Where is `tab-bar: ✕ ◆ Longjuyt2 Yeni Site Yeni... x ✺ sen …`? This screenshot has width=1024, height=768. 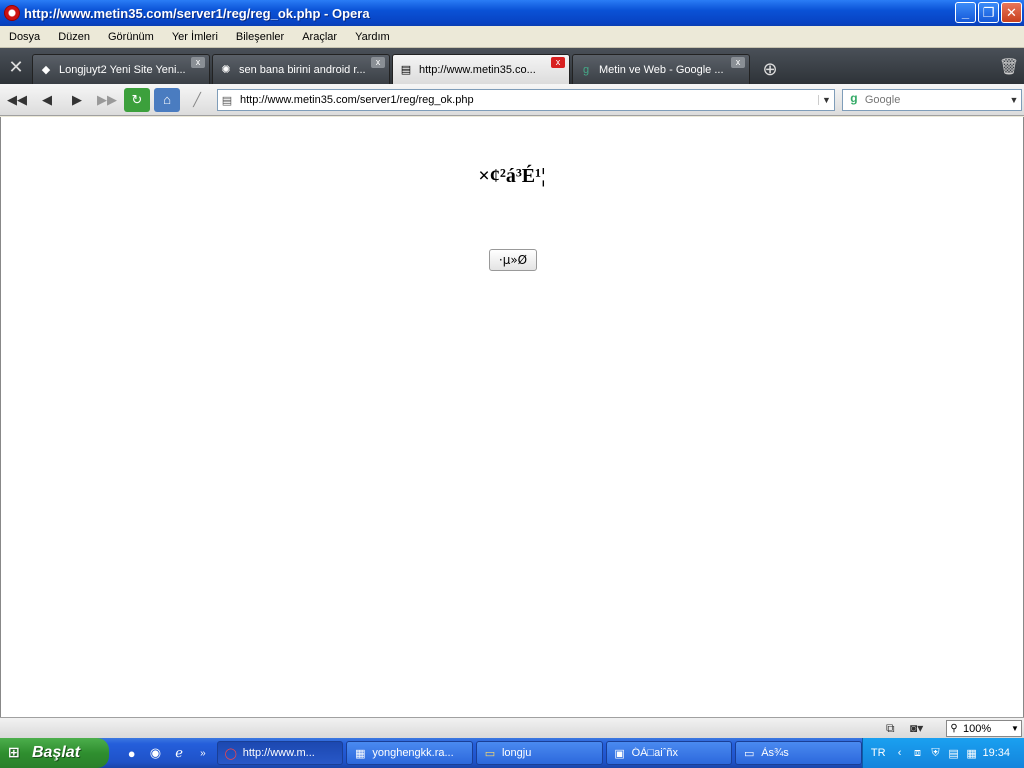 tab-bar: ✕ ◆ Longjuyt2 Yeni Site Yeni... x ✺ sen … is located at coordinates (512, 66).